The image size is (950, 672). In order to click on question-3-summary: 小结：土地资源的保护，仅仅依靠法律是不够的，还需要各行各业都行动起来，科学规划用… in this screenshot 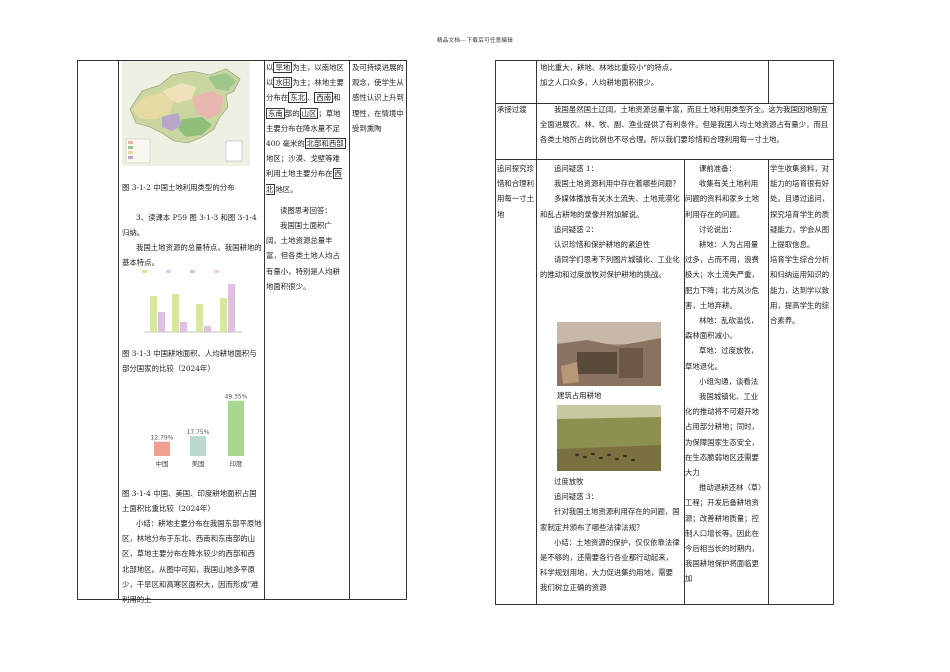, I will do `click(610, 565)`.